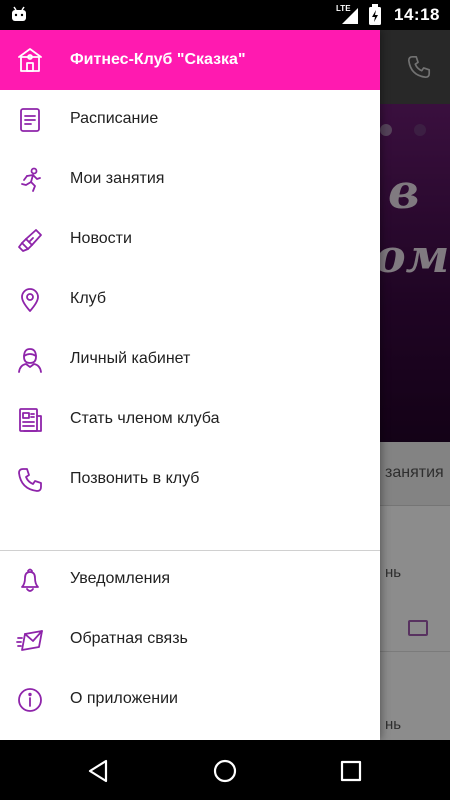  I want to click on menu-item-schedule: Расписание, so click(190, 120).